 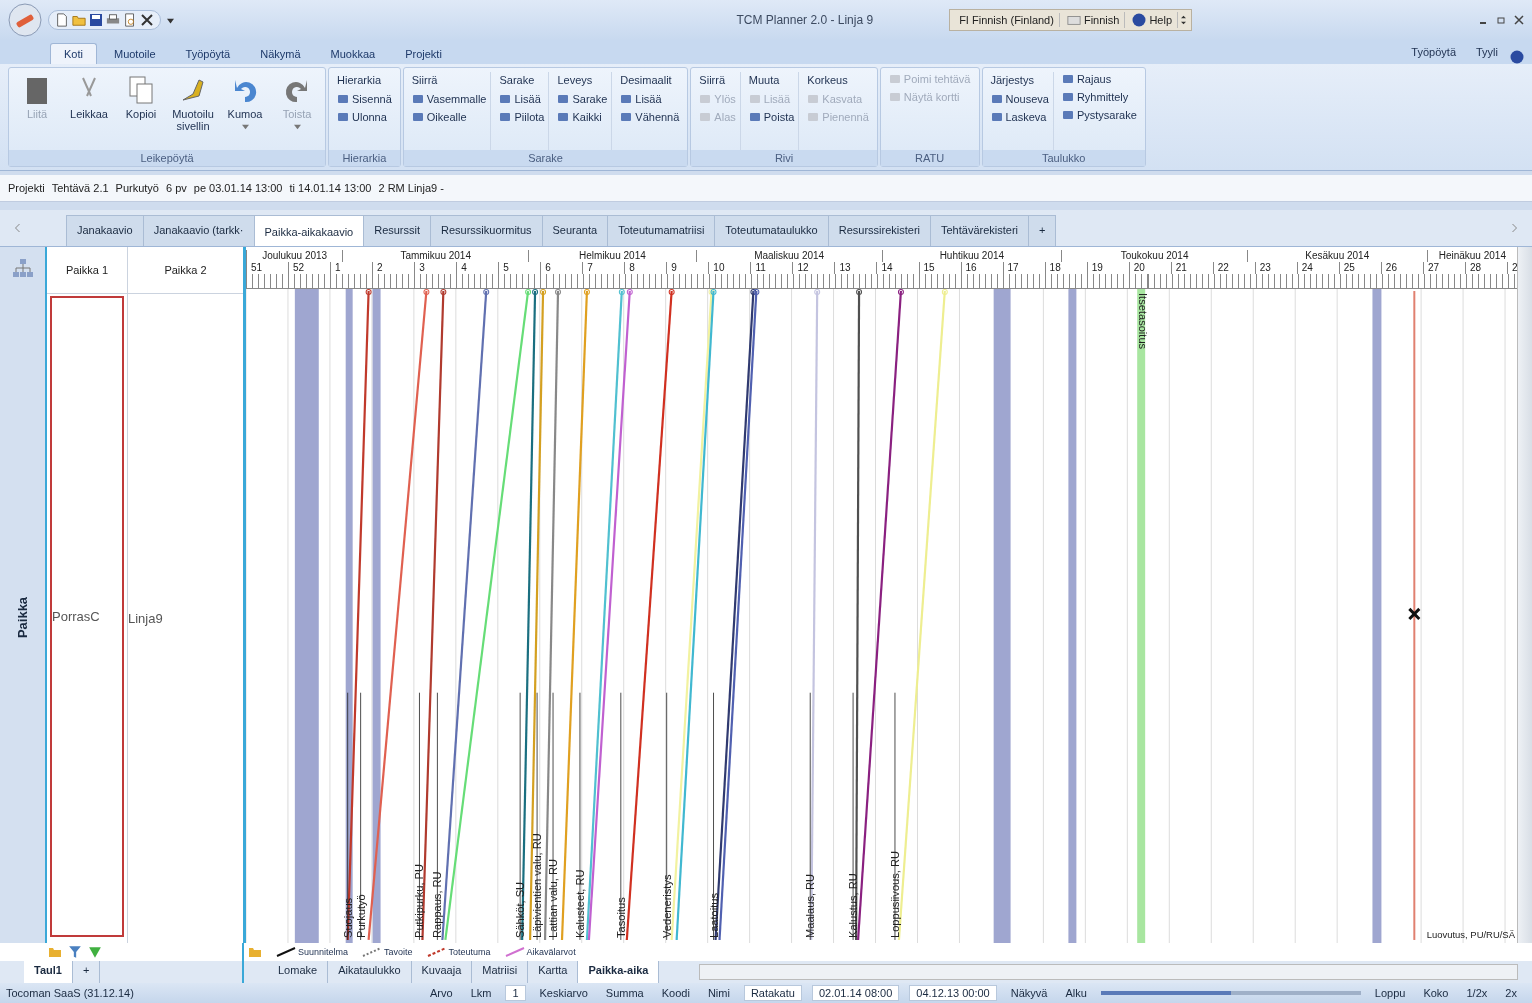 I want to click on status-field: 1, so click(x=515, y=993).